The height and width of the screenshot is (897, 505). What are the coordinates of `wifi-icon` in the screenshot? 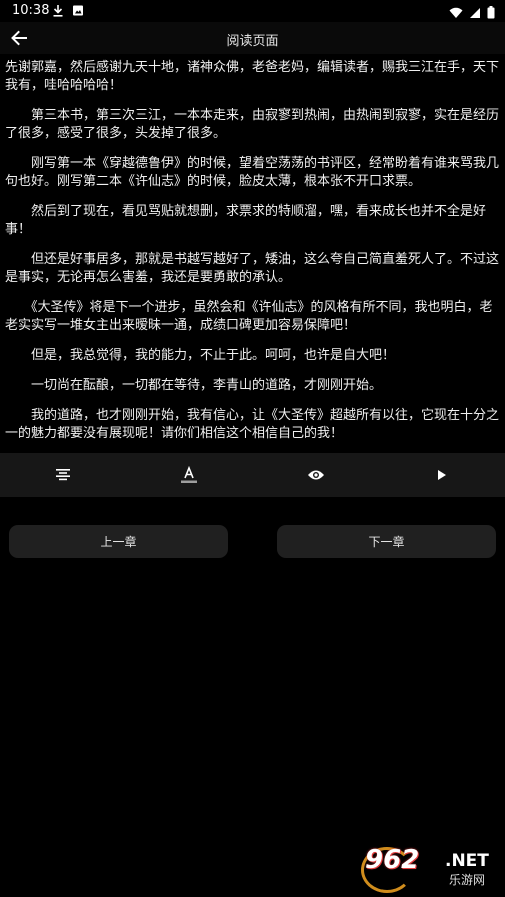 It's located at (456, 13).